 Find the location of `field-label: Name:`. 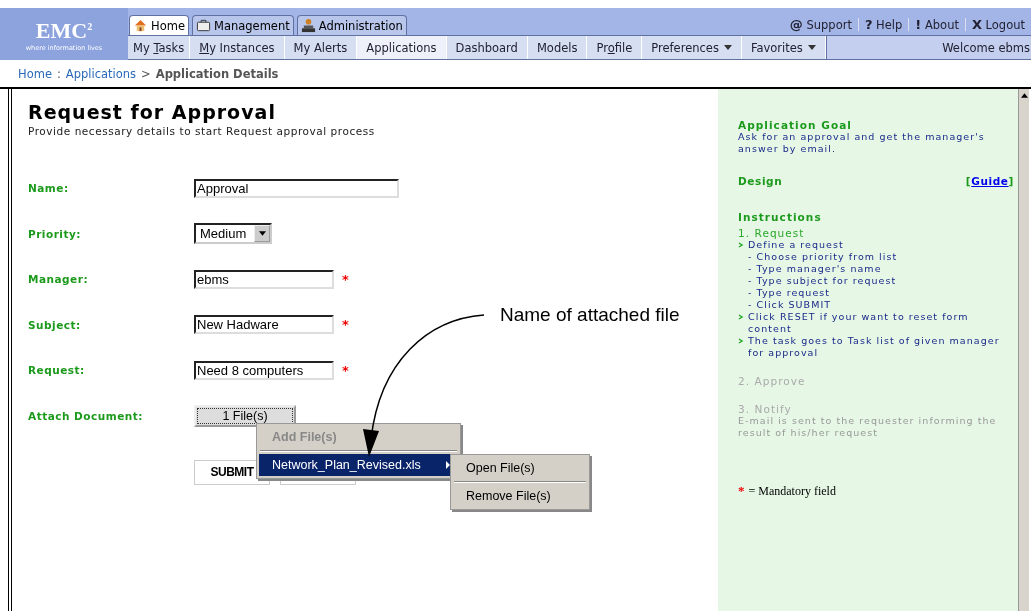

field-label: Name: is located at coordinates (49, 188).